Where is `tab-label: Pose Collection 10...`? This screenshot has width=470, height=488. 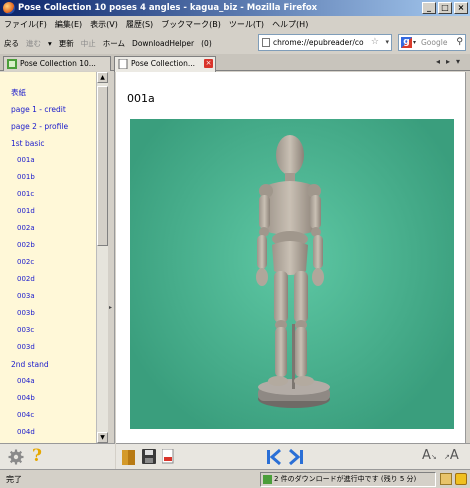 tab-label: Pose Collection 10... is located at coordinates (58, 63).